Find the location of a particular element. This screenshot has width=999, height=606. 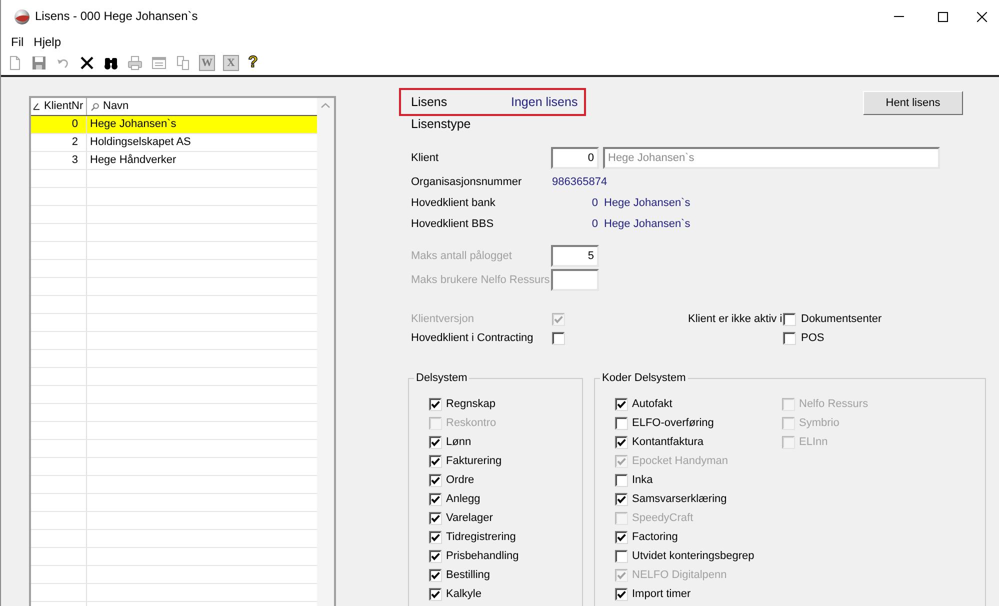

table-cell-text: Hege Håndverker is located at coordinates (133, 160).